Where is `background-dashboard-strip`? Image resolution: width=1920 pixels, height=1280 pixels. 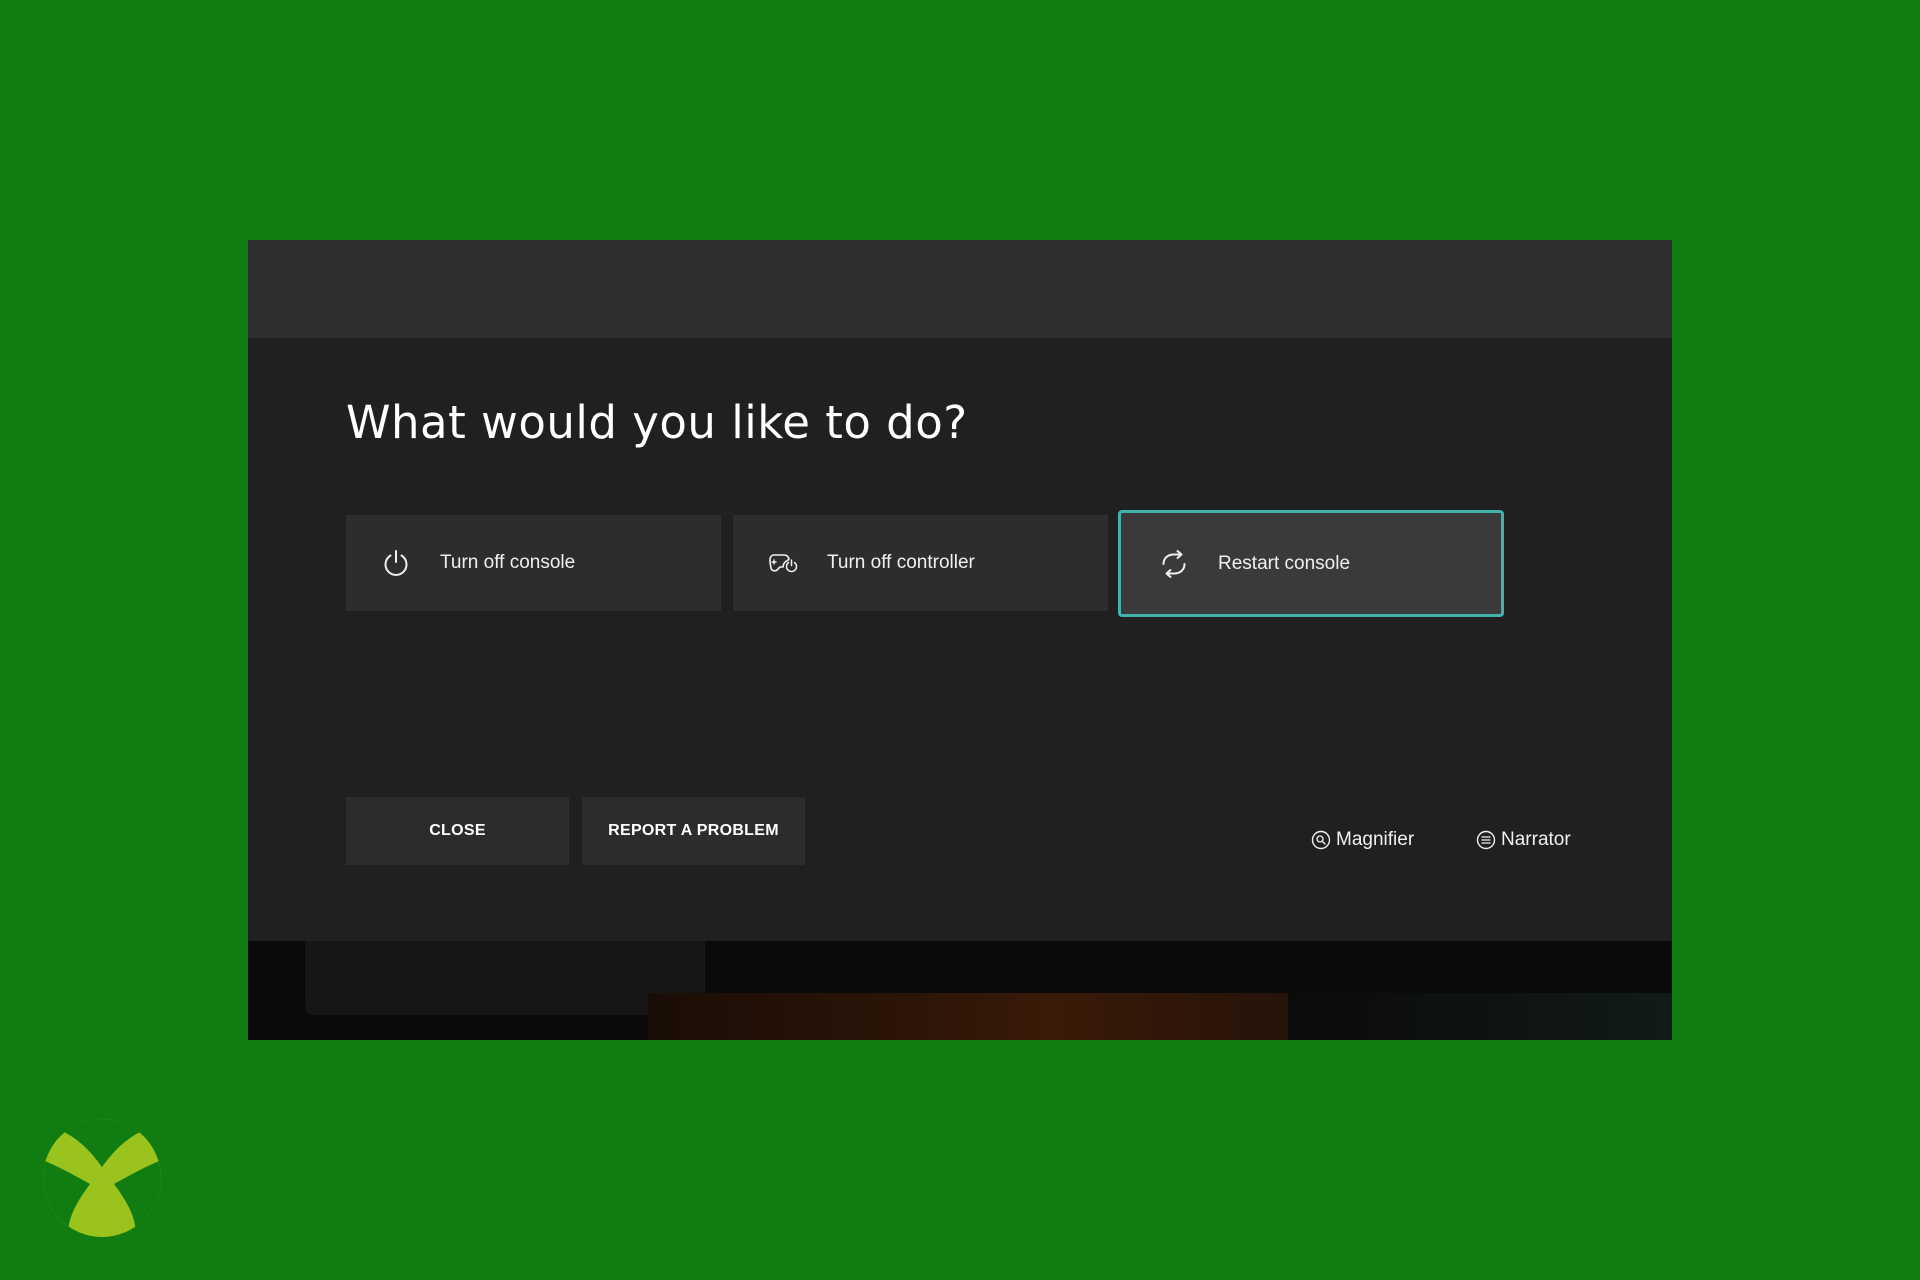 background-dashboard-strip is located at coordinates (960, 990).